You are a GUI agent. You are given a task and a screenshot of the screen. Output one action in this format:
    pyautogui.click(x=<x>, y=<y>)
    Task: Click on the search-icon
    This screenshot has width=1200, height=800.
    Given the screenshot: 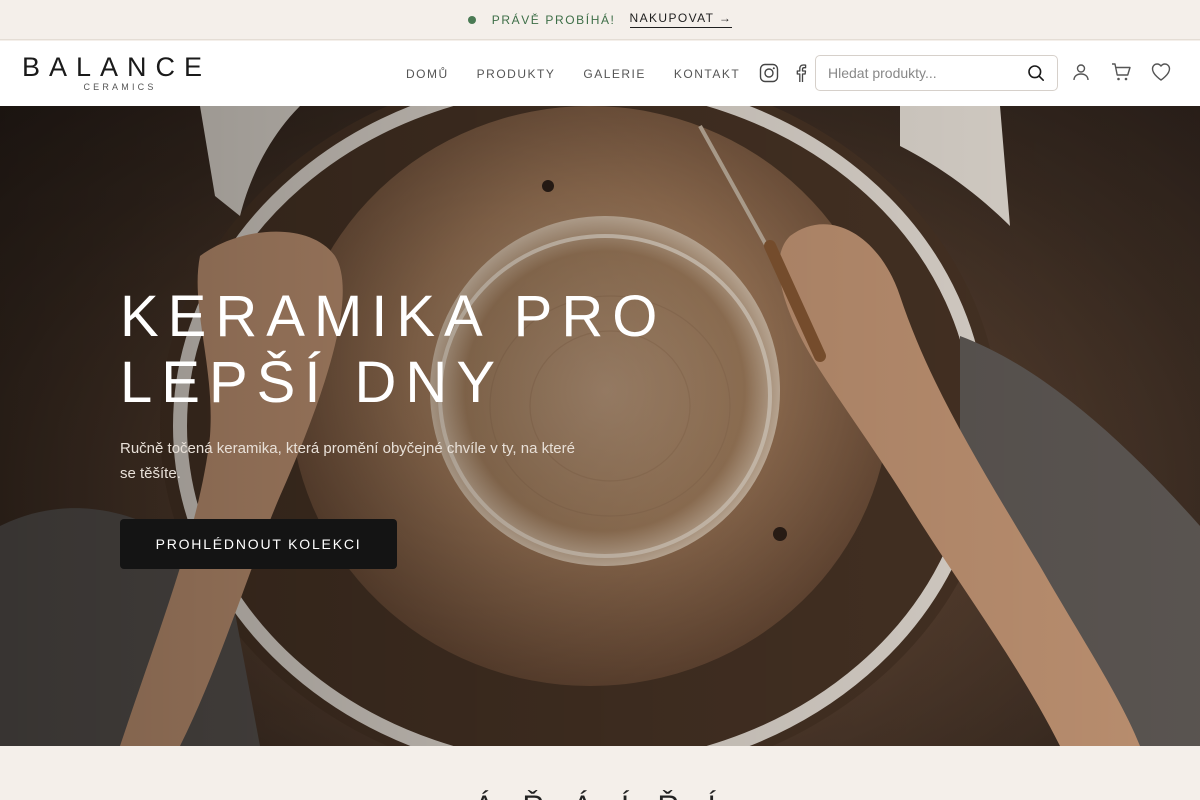 What is the action you would take?
    pyautogui.click(x=1036, y=73)
    